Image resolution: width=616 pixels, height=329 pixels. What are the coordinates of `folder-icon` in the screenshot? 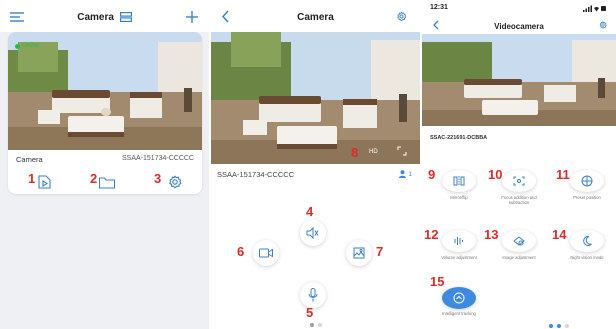 It's located at (107, 183).